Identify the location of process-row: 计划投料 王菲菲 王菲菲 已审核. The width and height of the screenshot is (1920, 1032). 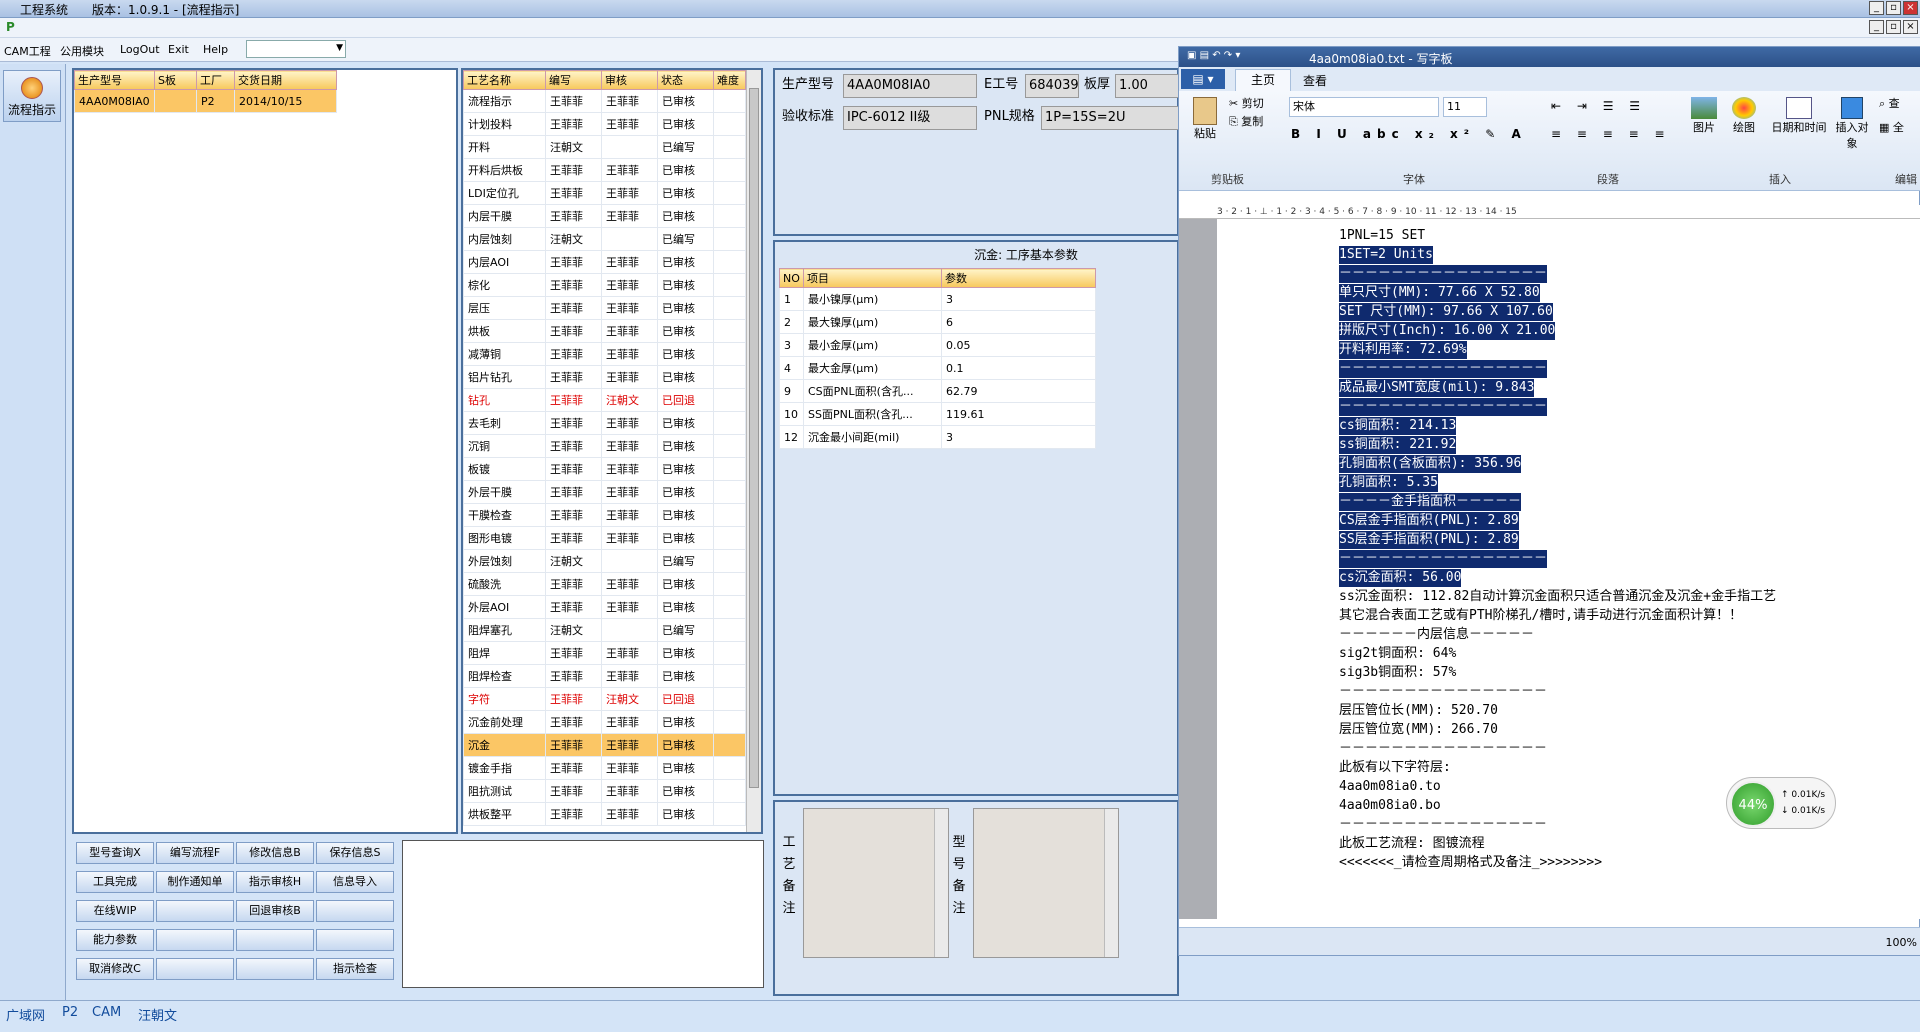
(604, 124).